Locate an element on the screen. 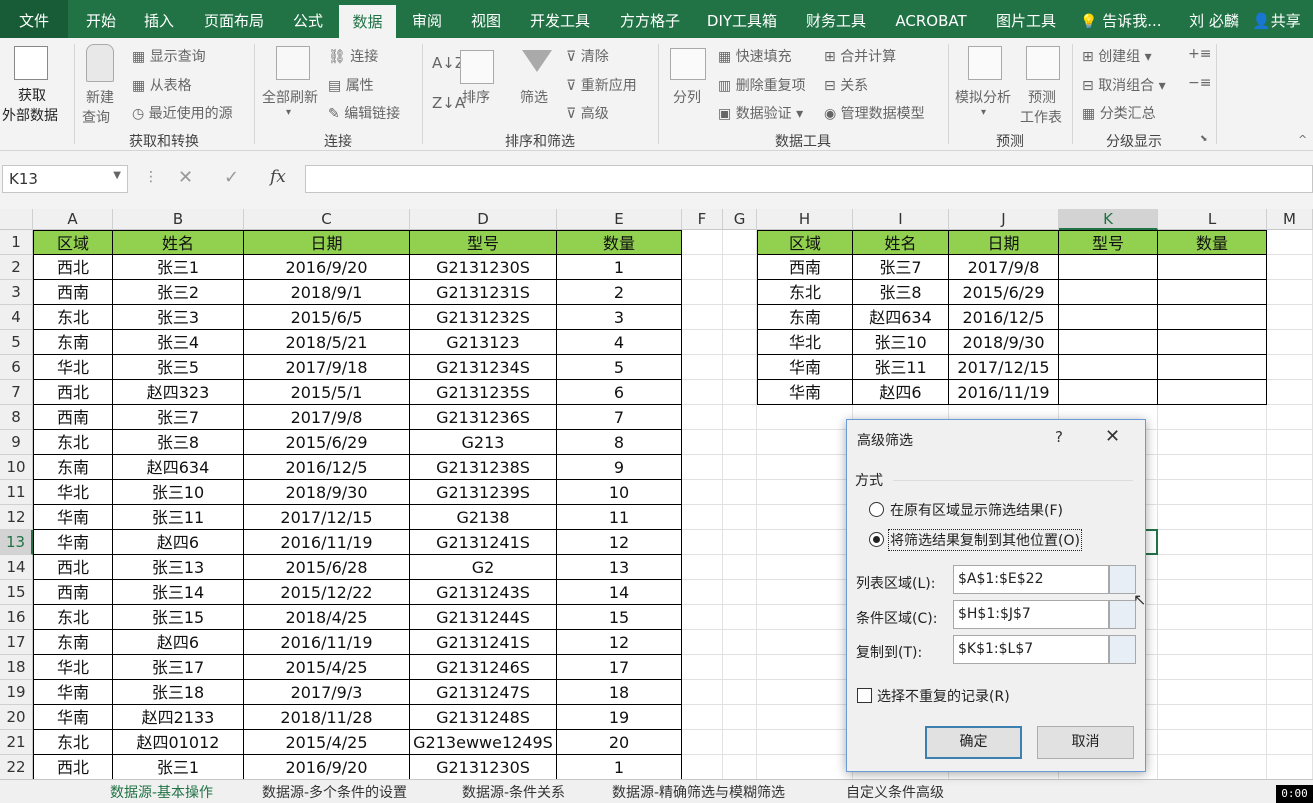 This screenshot has height=803, width=1313. tab-file: 文件 is located at coordinates (34, 19).